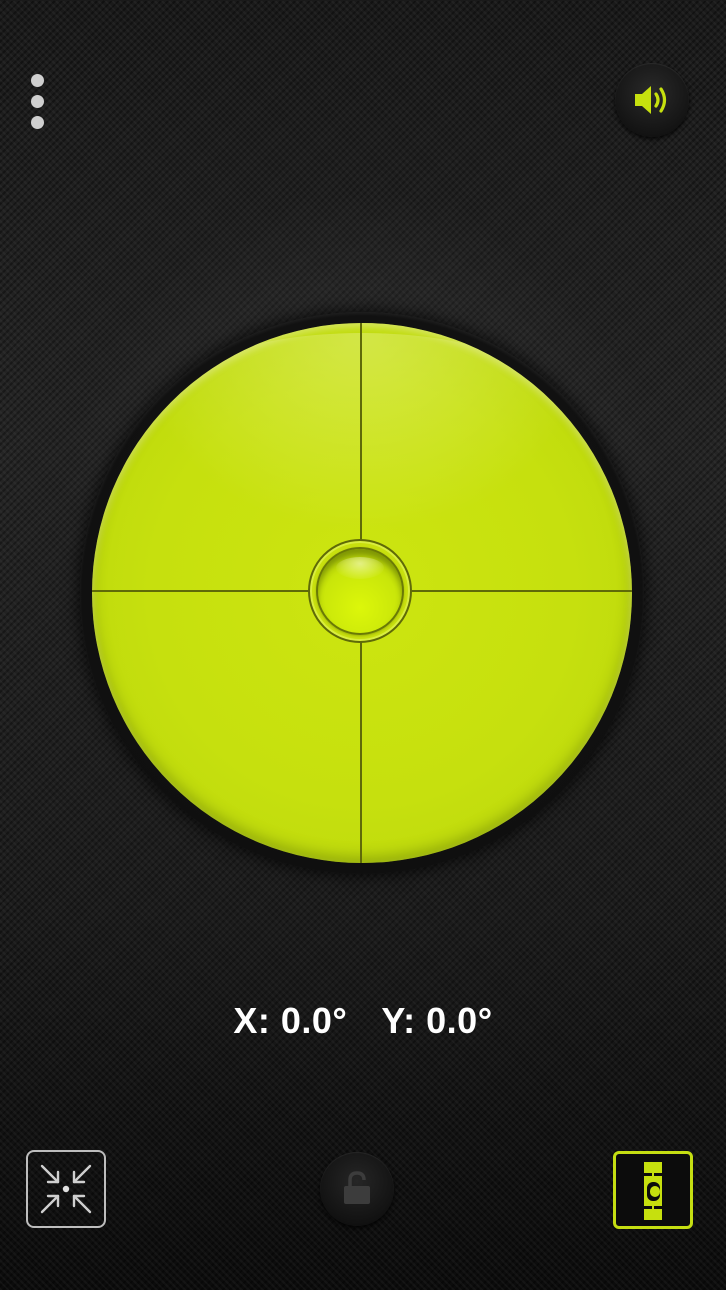 The height and width of the screenshot is (1290, 726). Describe the element at coordinates (290, 1020) in the screenshot. I see `x-angle-value: X: 0.0°` at that location.